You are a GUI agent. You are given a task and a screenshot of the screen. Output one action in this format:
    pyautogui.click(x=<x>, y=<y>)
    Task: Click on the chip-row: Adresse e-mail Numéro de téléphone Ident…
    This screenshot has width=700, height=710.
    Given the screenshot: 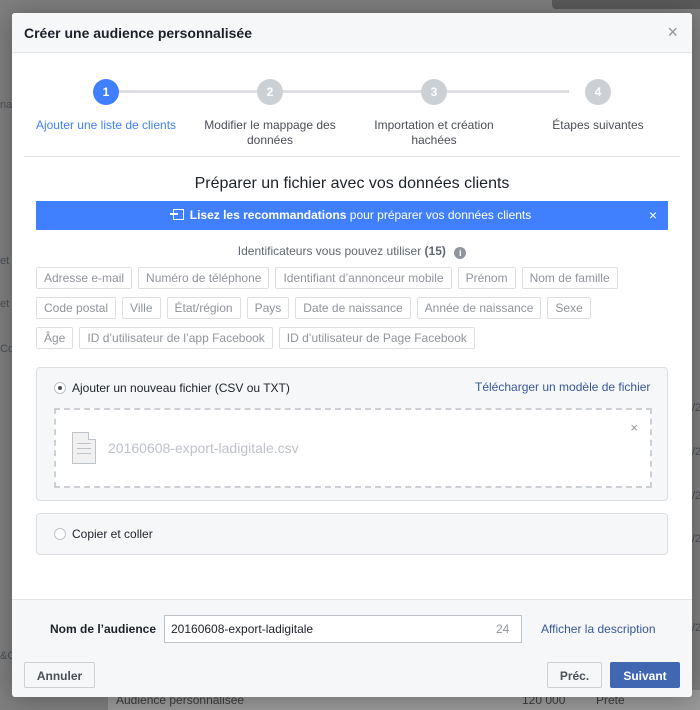 What is the action you would take?
    pyautogui.click(x=346, y=278)
    